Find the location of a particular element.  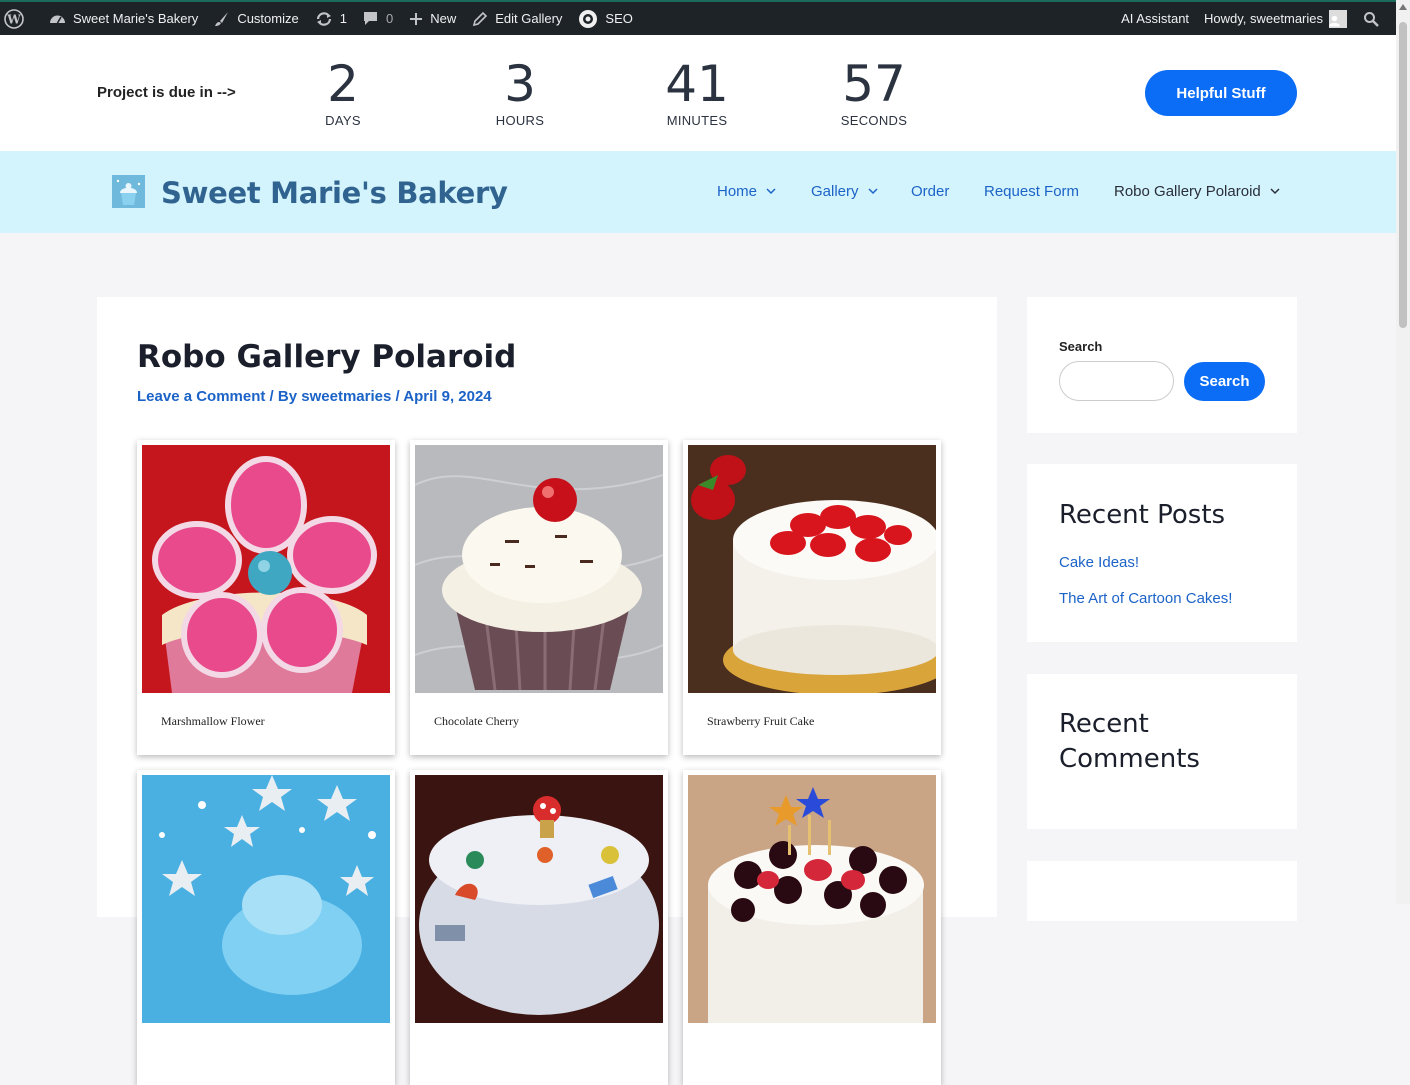

customize-label: Customize is located at coordinates (268, 18).